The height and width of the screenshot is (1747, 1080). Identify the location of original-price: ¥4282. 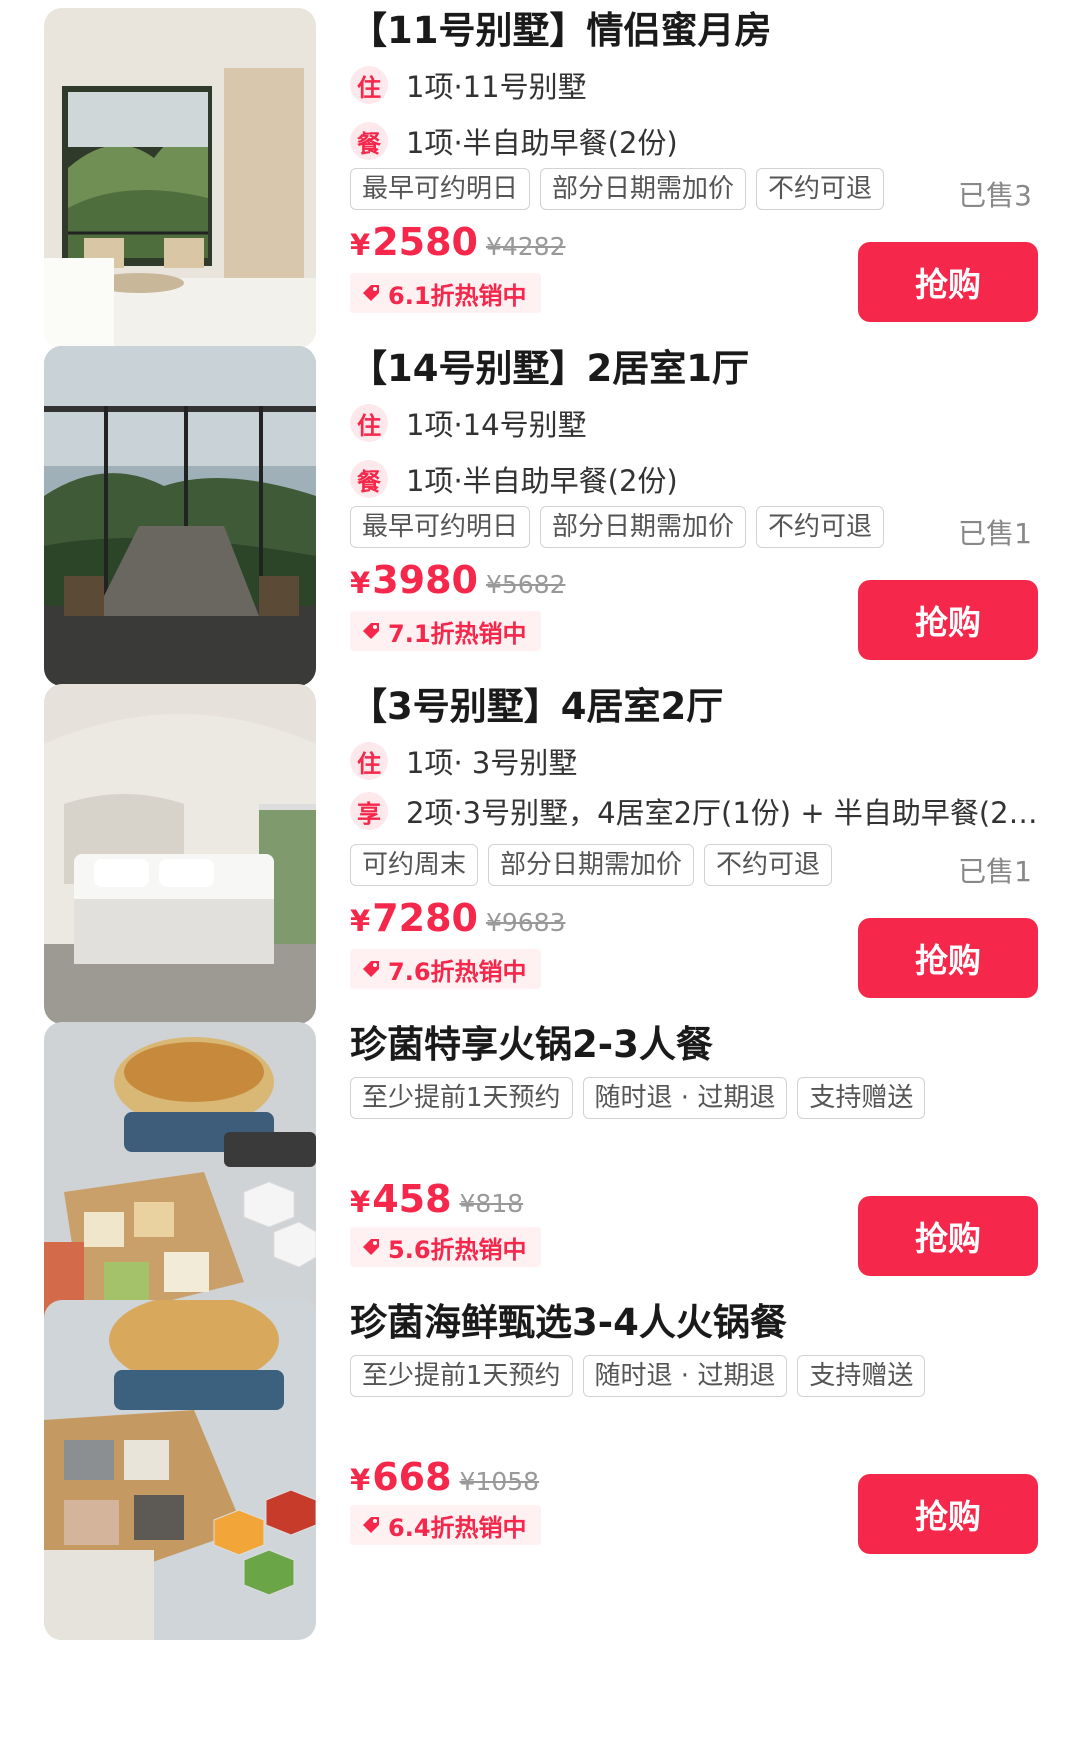
(525, 246).